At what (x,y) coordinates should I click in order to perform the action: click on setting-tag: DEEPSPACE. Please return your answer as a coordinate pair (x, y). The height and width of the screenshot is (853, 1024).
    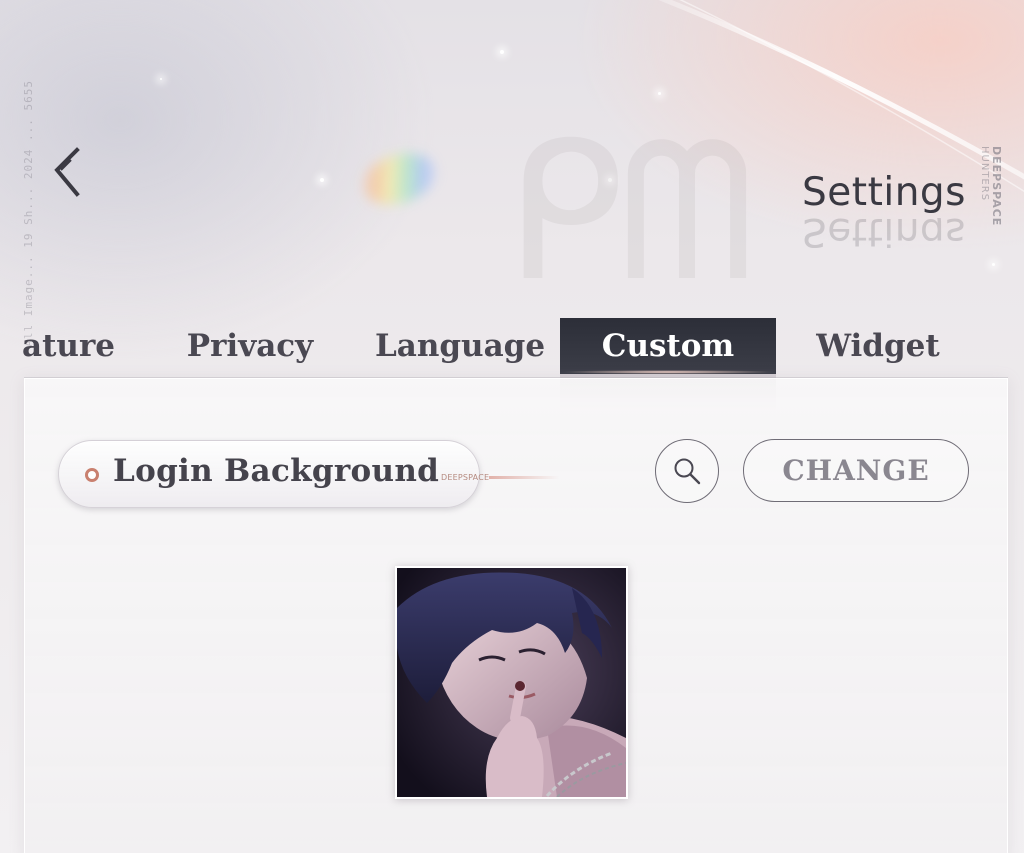
    Looking at the image, I should click on (500, 477).